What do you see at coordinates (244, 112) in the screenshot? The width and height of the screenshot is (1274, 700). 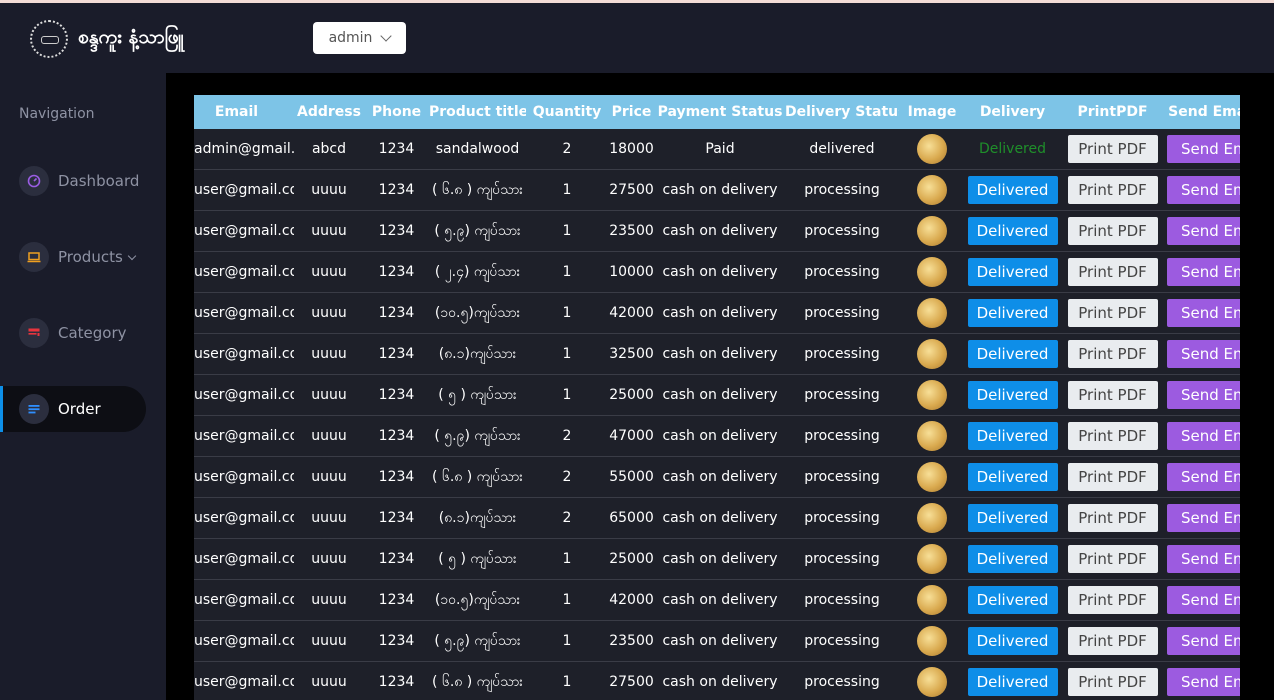 I see `column-header-email: Email` at bounding box center [244, 112].